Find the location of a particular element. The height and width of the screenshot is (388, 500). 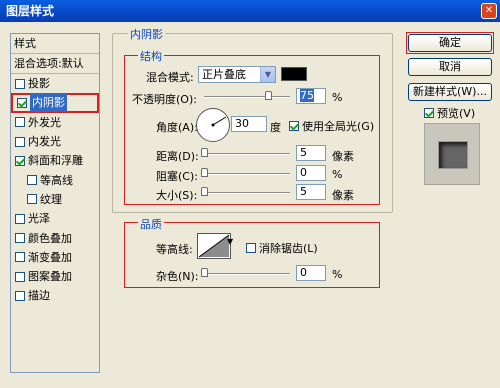

angle-dial is located at coordinates (213, 125).